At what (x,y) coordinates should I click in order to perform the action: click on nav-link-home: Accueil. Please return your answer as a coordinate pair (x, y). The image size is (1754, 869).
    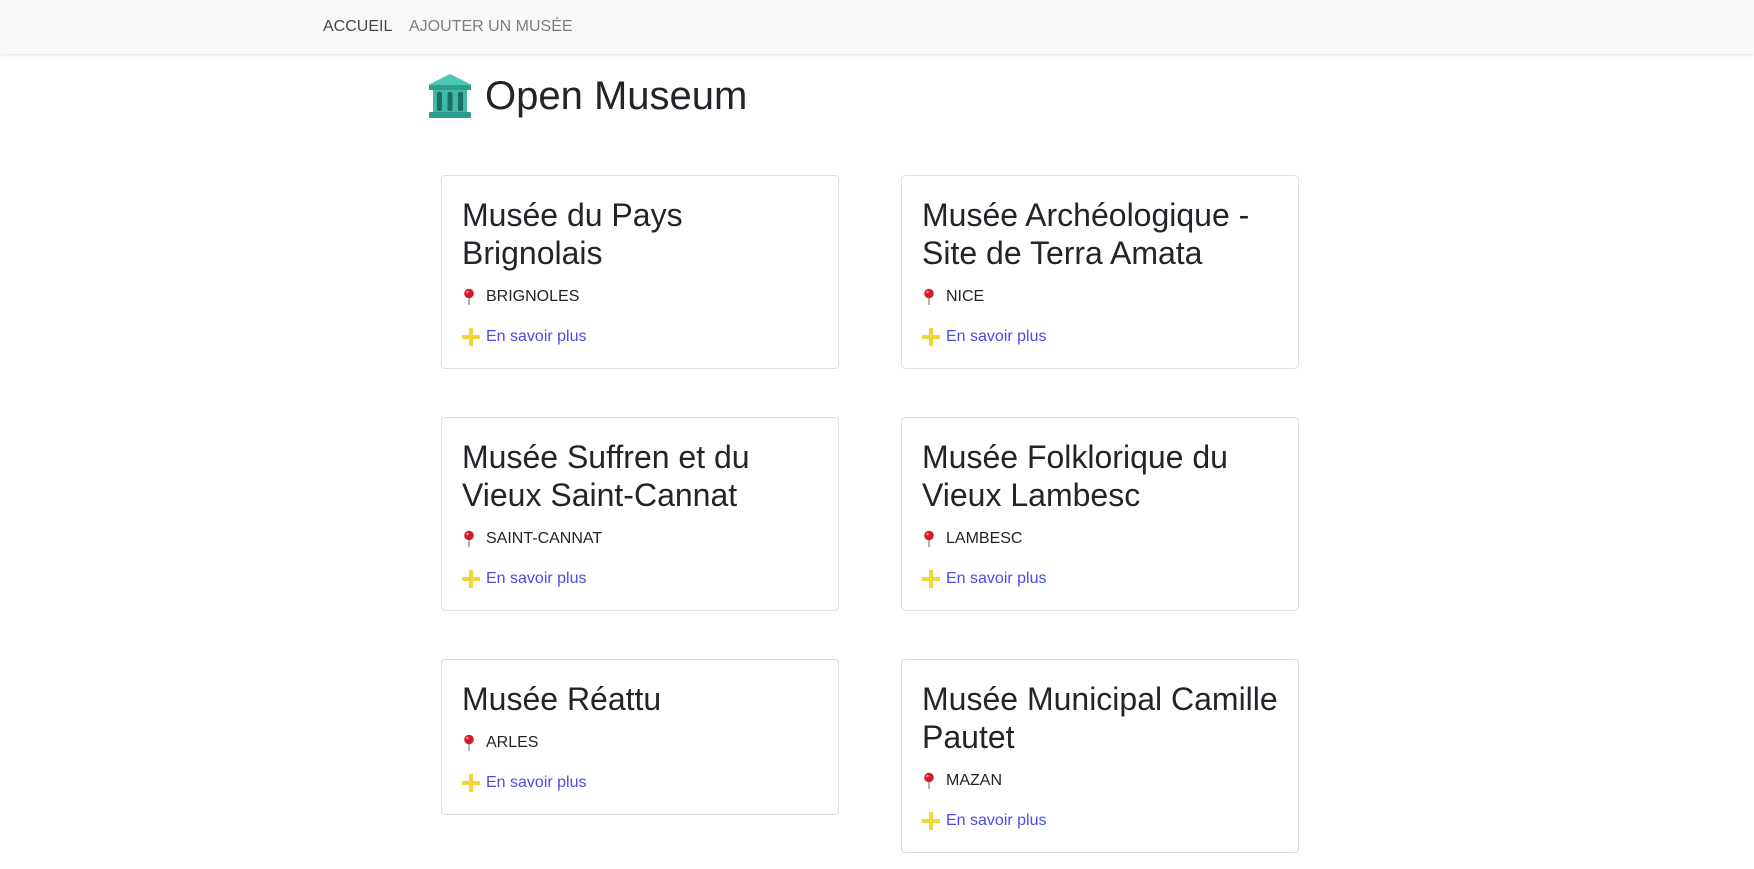
    Looking at the image, I should click on (357, 27).